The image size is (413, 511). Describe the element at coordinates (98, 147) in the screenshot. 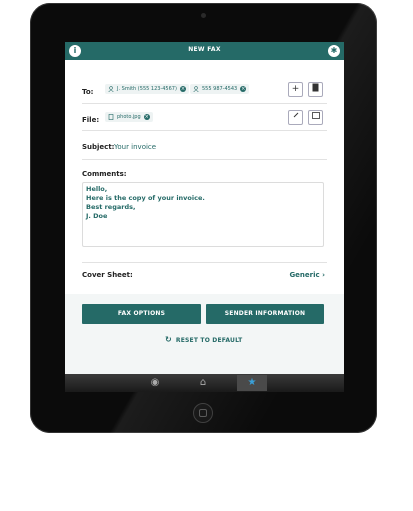

I see `subject-label: Subject:` at that location.